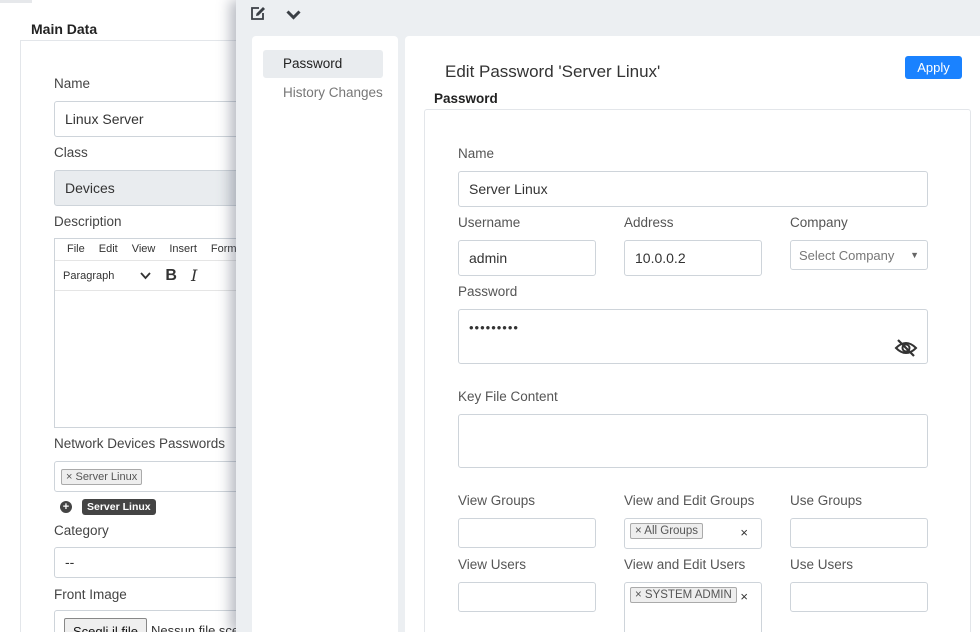  What do you see at coordinates (144, 249) in the screenshot?
I see `editor-menu-view: View` at bounding box center [144, 249].